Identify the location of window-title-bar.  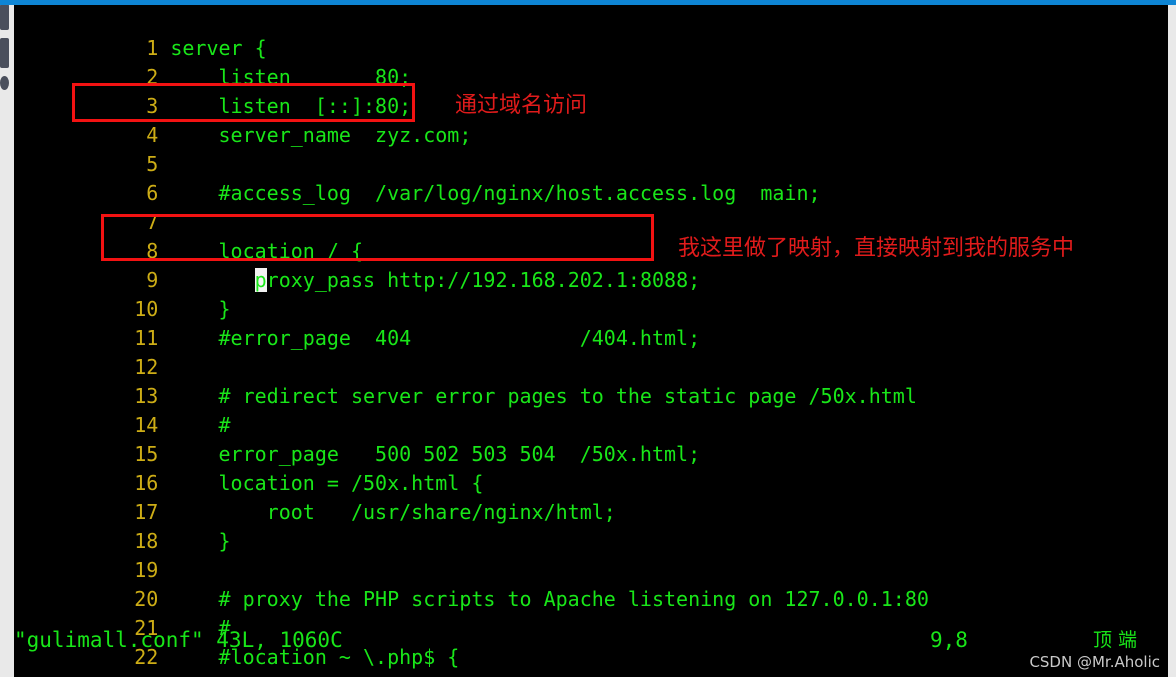
(588, 2).